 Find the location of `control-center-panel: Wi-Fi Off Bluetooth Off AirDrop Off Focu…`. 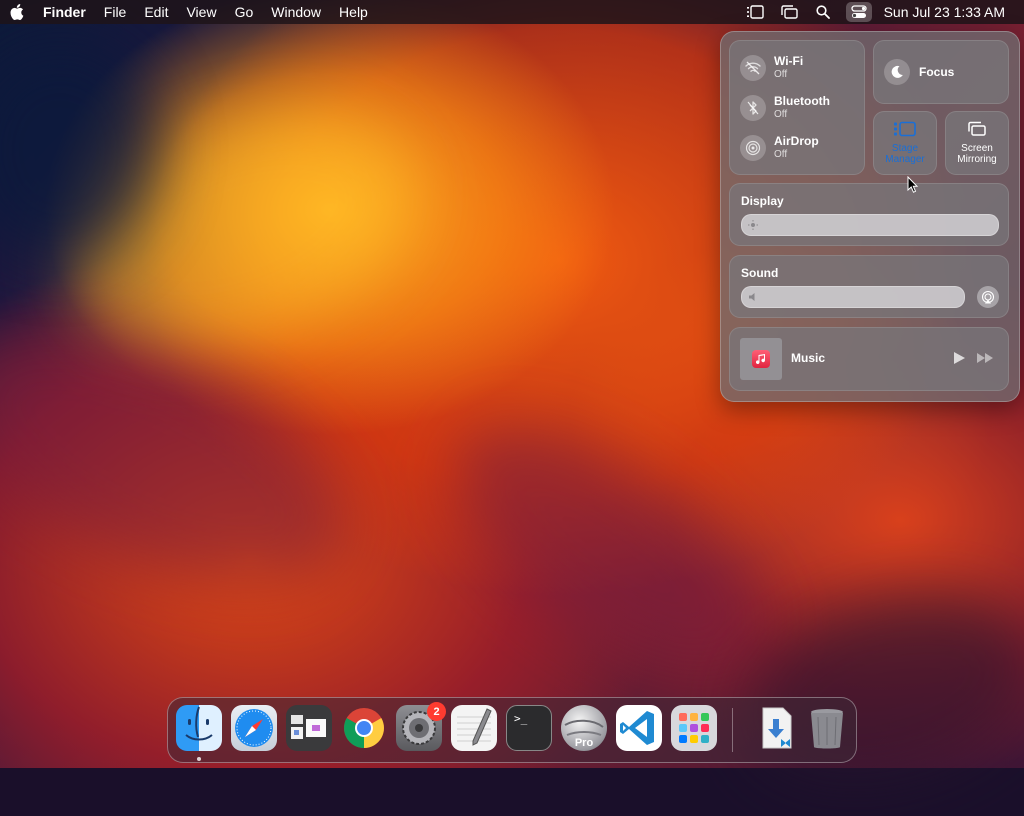

control-center-panel: Wi-Fi Off Bluetooth Off AirDrop Off Focu… is located at coordinates (870, 216).